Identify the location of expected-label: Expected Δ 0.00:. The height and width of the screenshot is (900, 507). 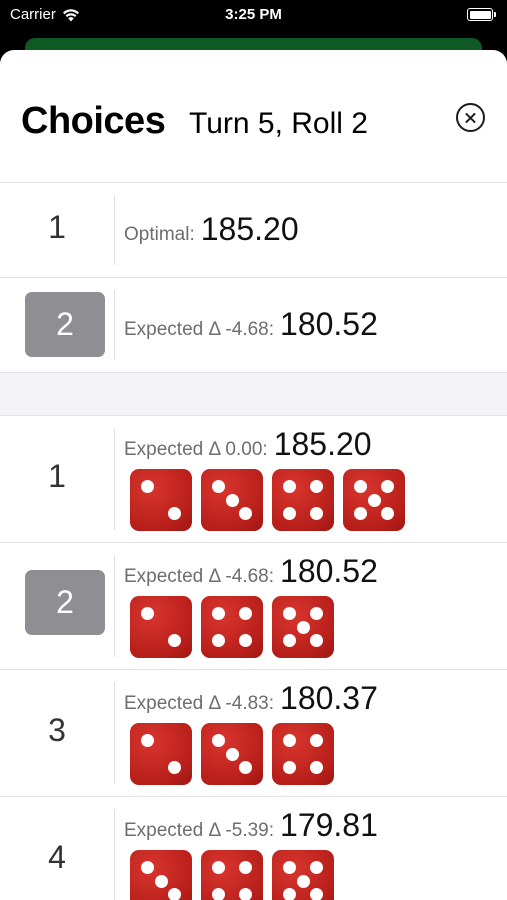
(196, 449).